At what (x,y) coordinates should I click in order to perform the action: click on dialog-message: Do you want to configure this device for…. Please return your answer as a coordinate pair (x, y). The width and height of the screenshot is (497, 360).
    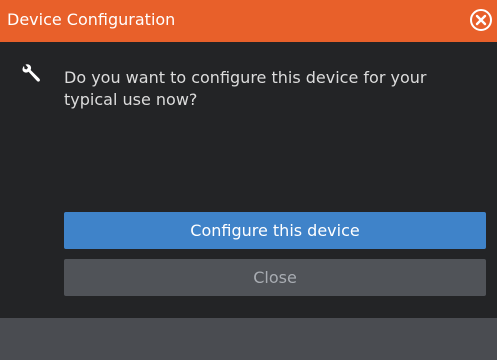
    Looking at the image, I should click on (245, 88).